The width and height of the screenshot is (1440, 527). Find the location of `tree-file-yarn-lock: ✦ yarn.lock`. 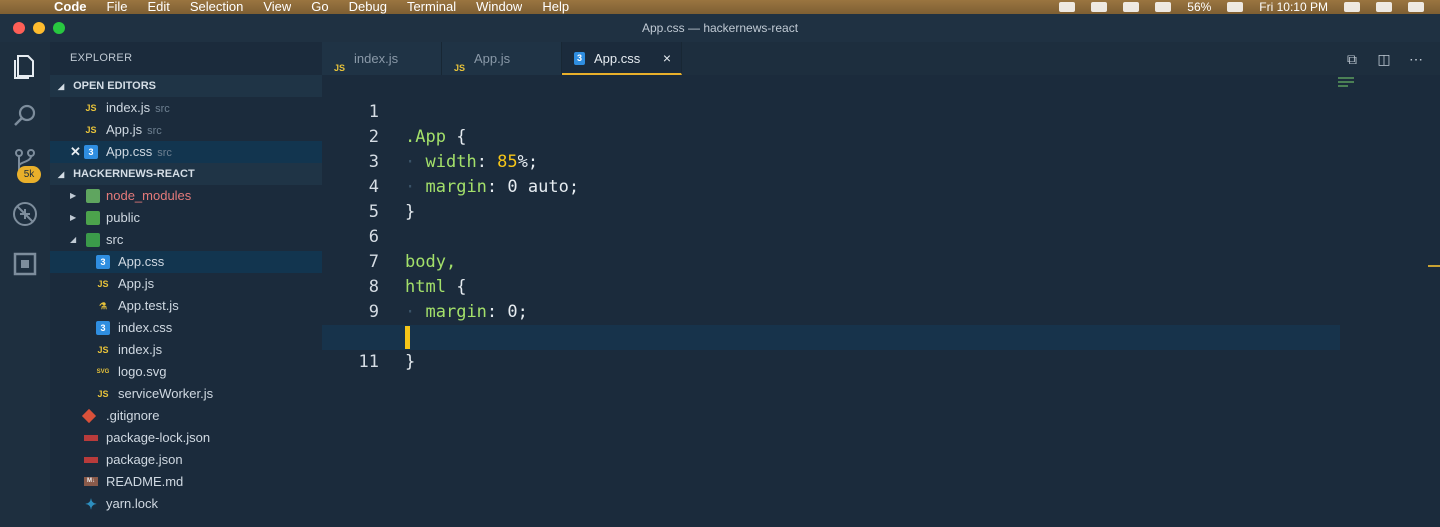

tree-file-yarn-lock: ✦ yarn.lock is located at coordinates (186, 504).